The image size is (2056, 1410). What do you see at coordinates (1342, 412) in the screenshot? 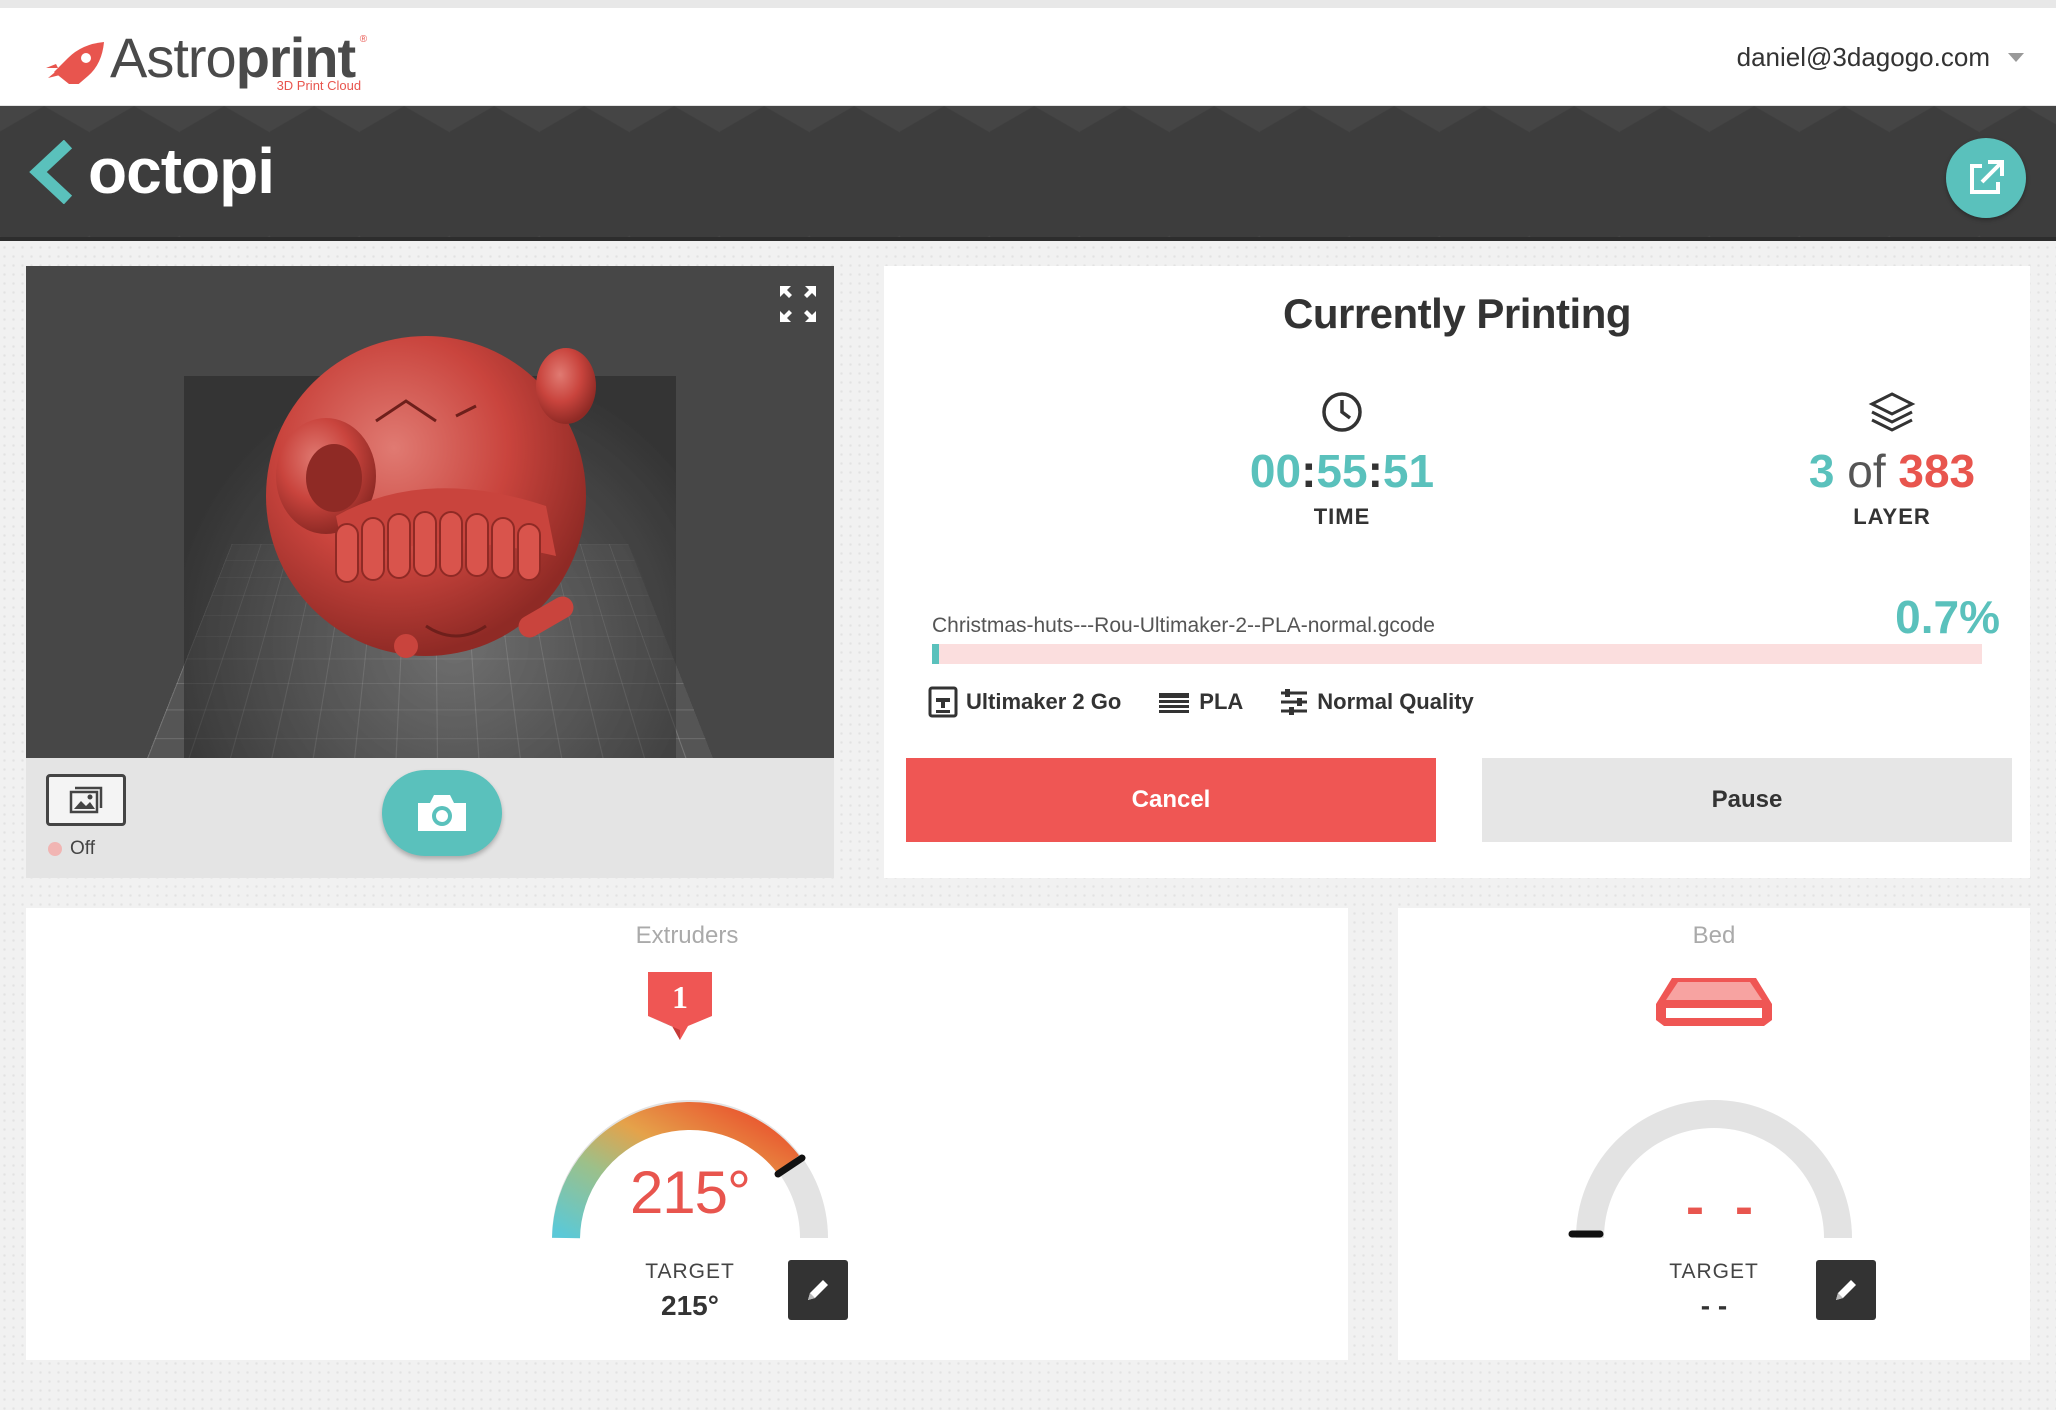
I see `clock-icon` at bounding box center [1342, 412].